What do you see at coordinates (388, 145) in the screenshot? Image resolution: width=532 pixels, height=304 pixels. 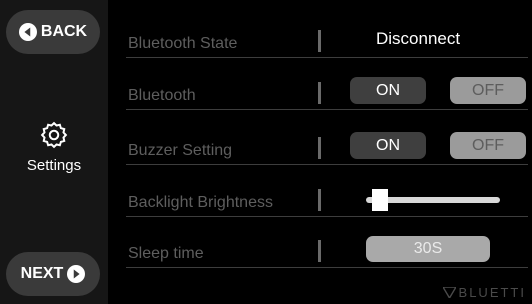 I see `buzzer-on-button: ON` at bounding box center [388, 145].